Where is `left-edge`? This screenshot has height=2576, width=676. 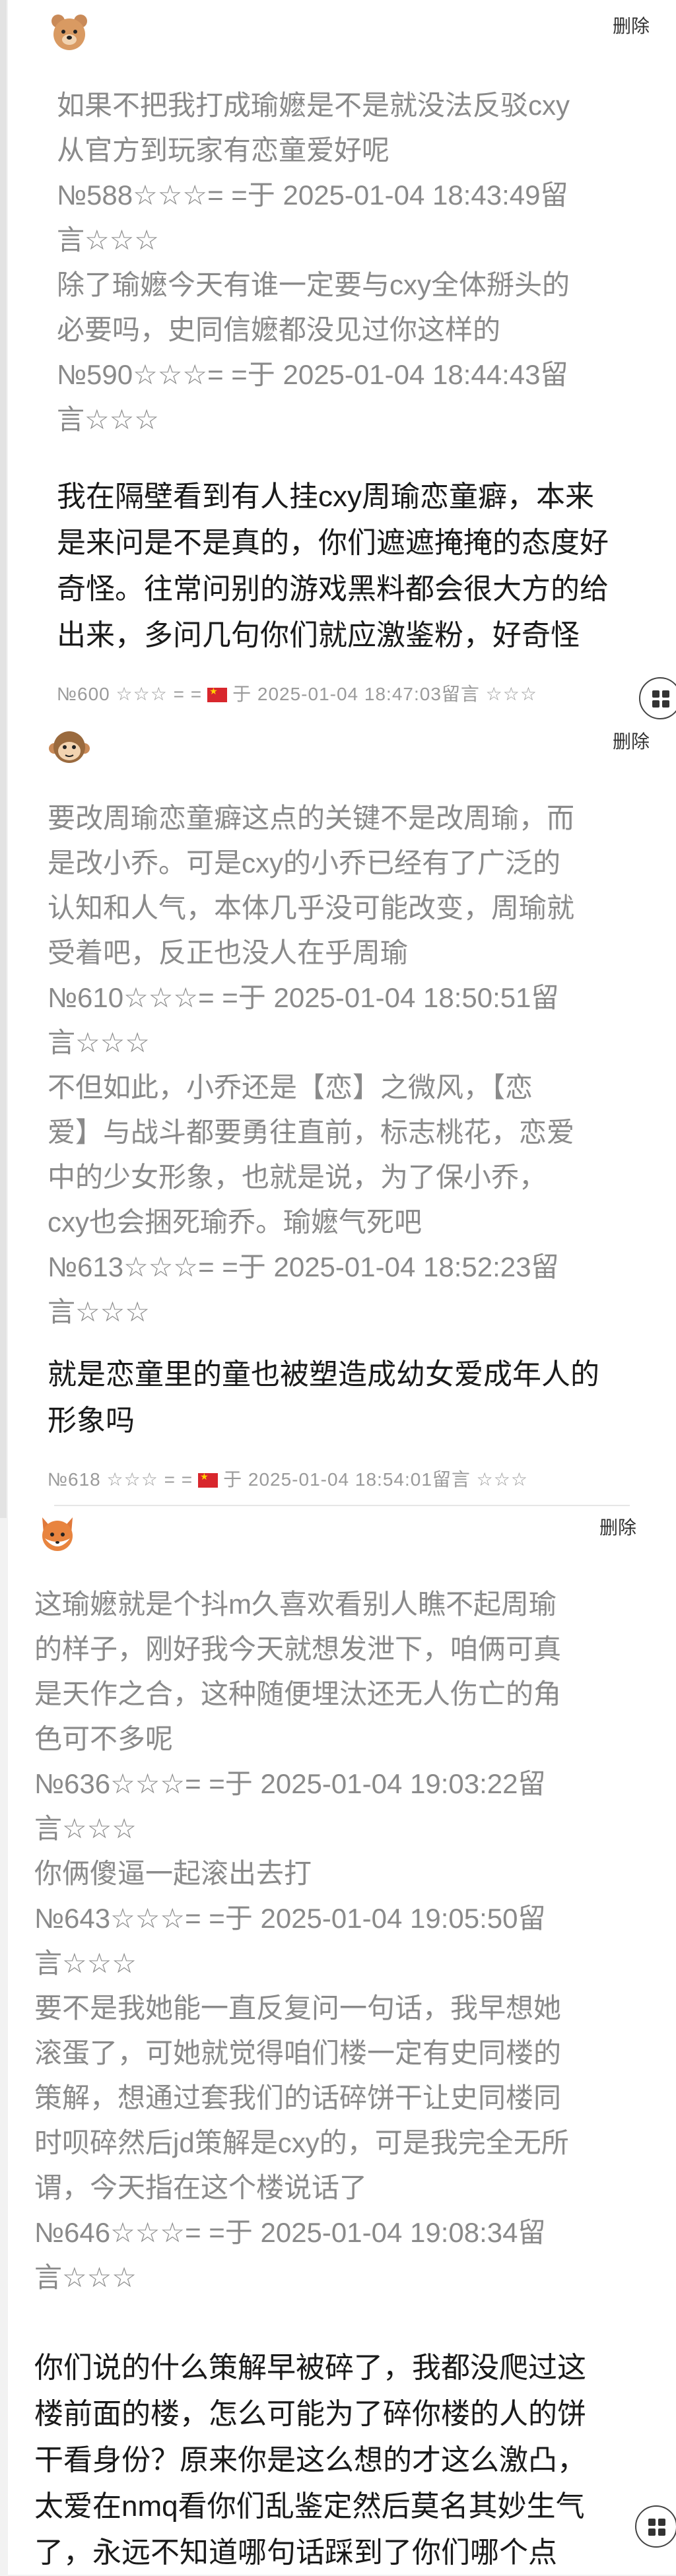
left-edge is located at coordinates (3, 759).